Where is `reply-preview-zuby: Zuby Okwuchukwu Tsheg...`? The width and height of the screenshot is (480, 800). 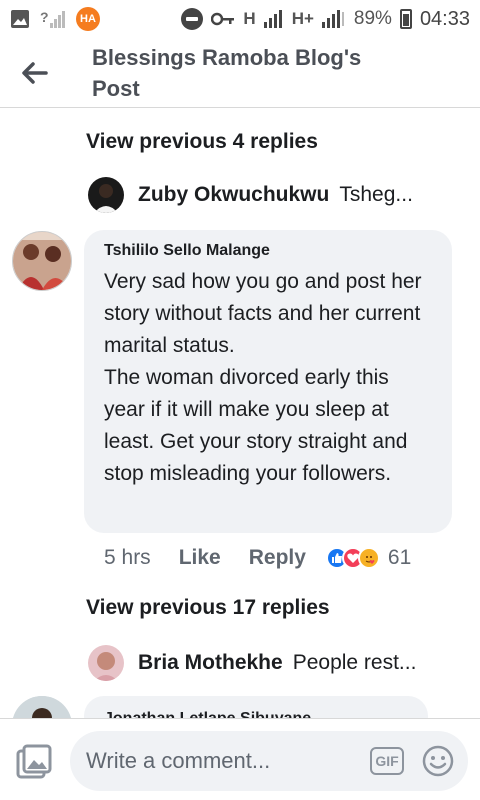 reply-preview-zuby: Zuby Okwuchukwu Tsheg... is located at coordinates (273, 195).